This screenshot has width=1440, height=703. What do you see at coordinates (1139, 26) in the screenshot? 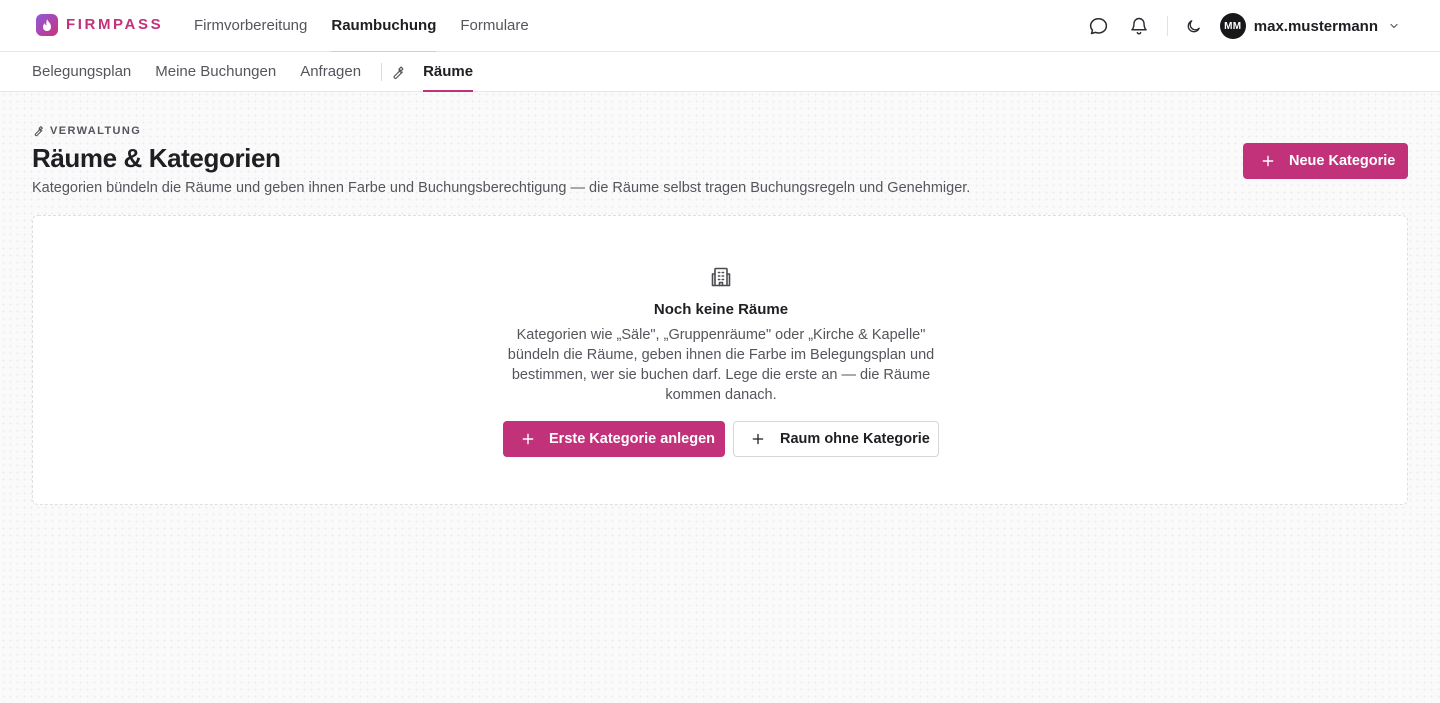
I see `bell-icon` at bounding box center [1139, 26].